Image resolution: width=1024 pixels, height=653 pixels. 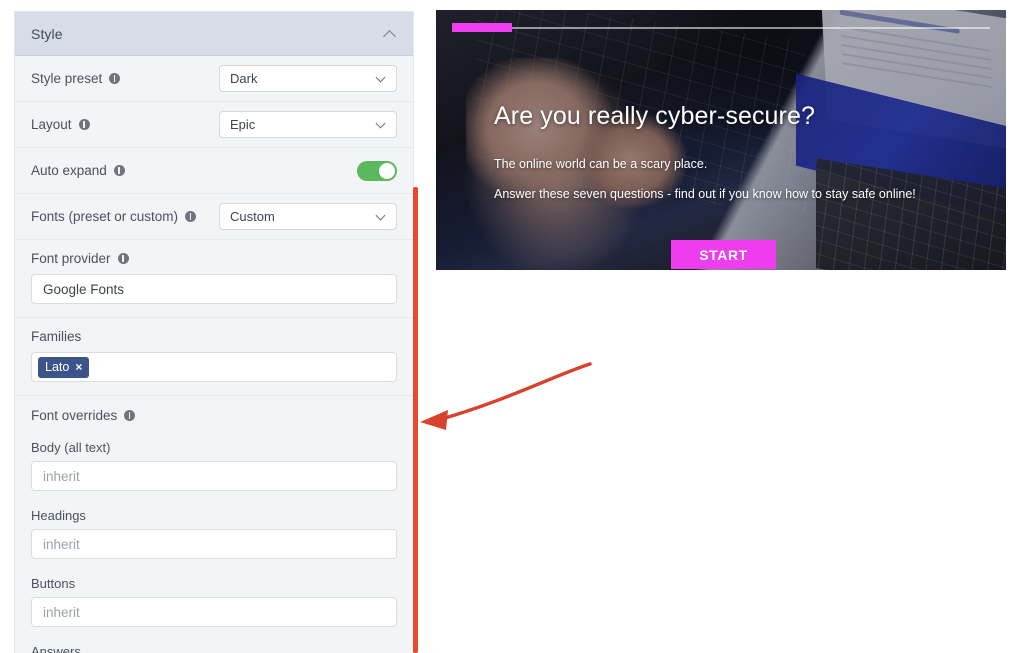 What do you see at coordinates (58, 515) in the screenshot?
I see `headings-label: Headings` at bounding box center [58, 515].